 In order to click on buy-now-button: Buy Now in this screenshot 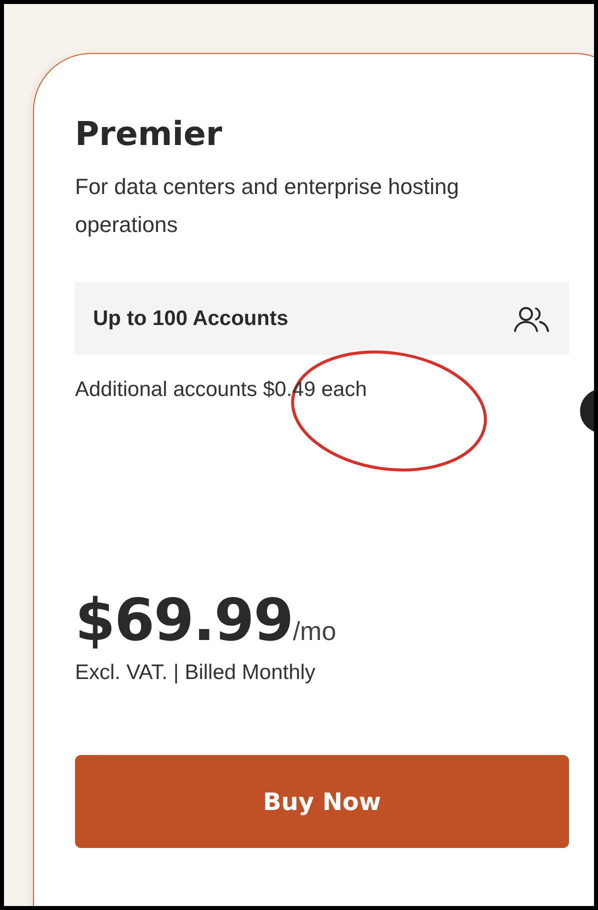, I will do `click(322, 801)`.